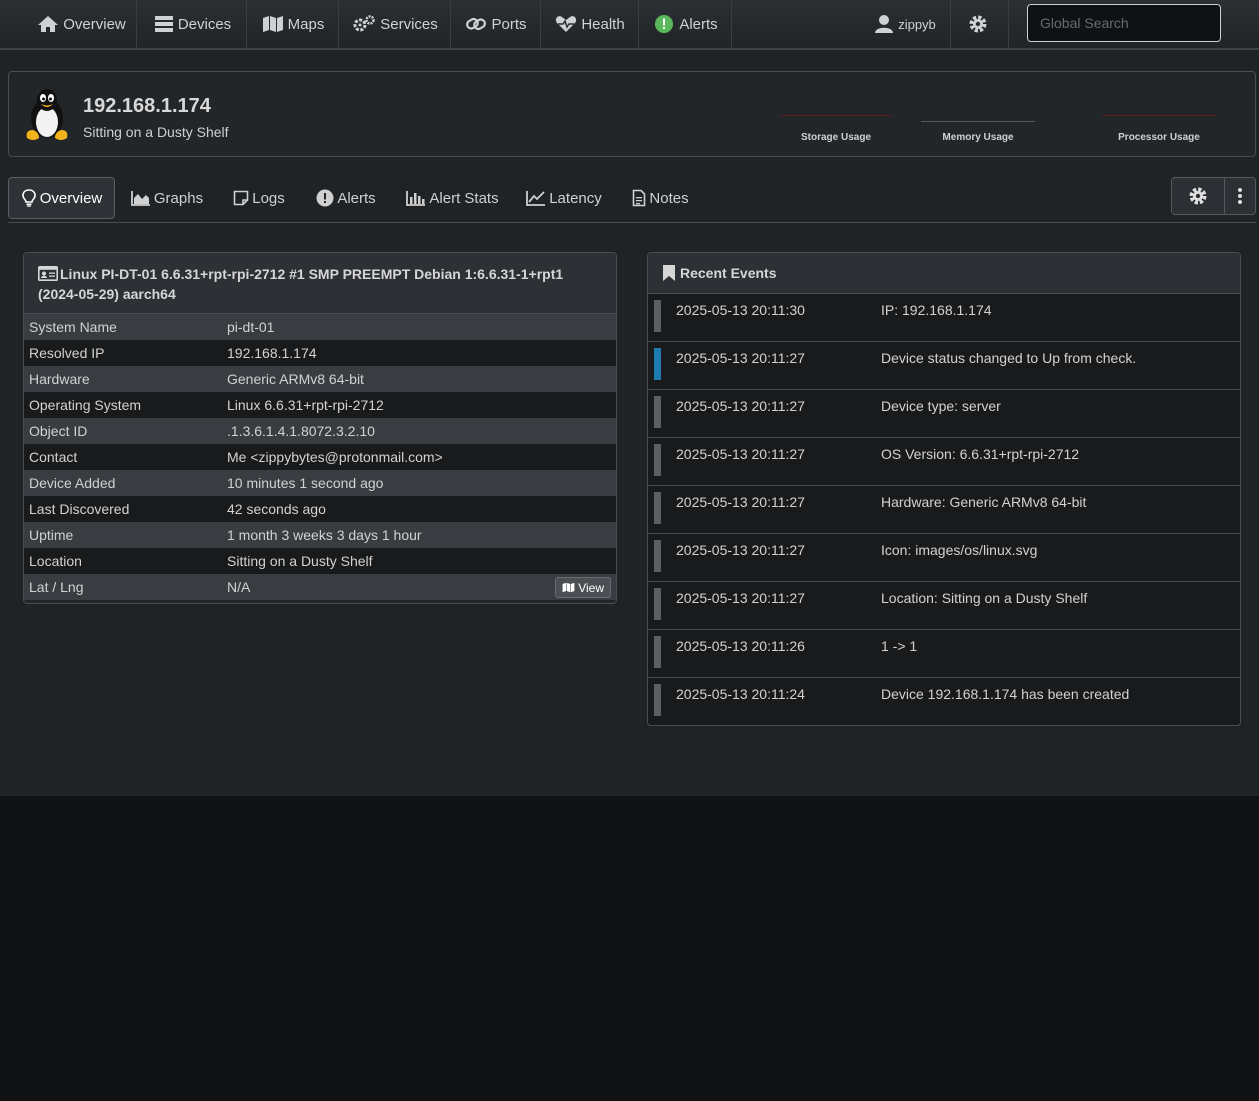 The image size is (1259, 1101). Describe the element at coordinates (978, 117) in the screenshot. I see `memory-sparkline` at that location.